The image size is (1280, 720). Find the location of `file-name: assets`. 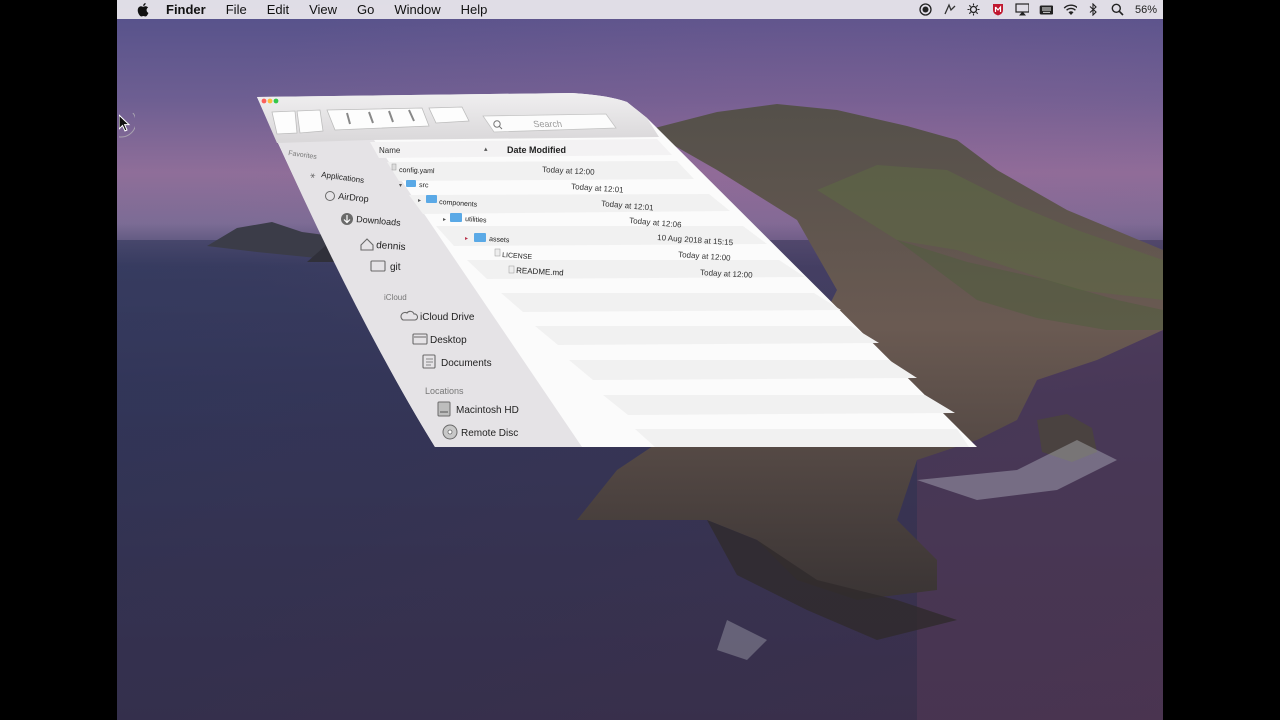

file-name: assets is located at coordinates (499, 240).